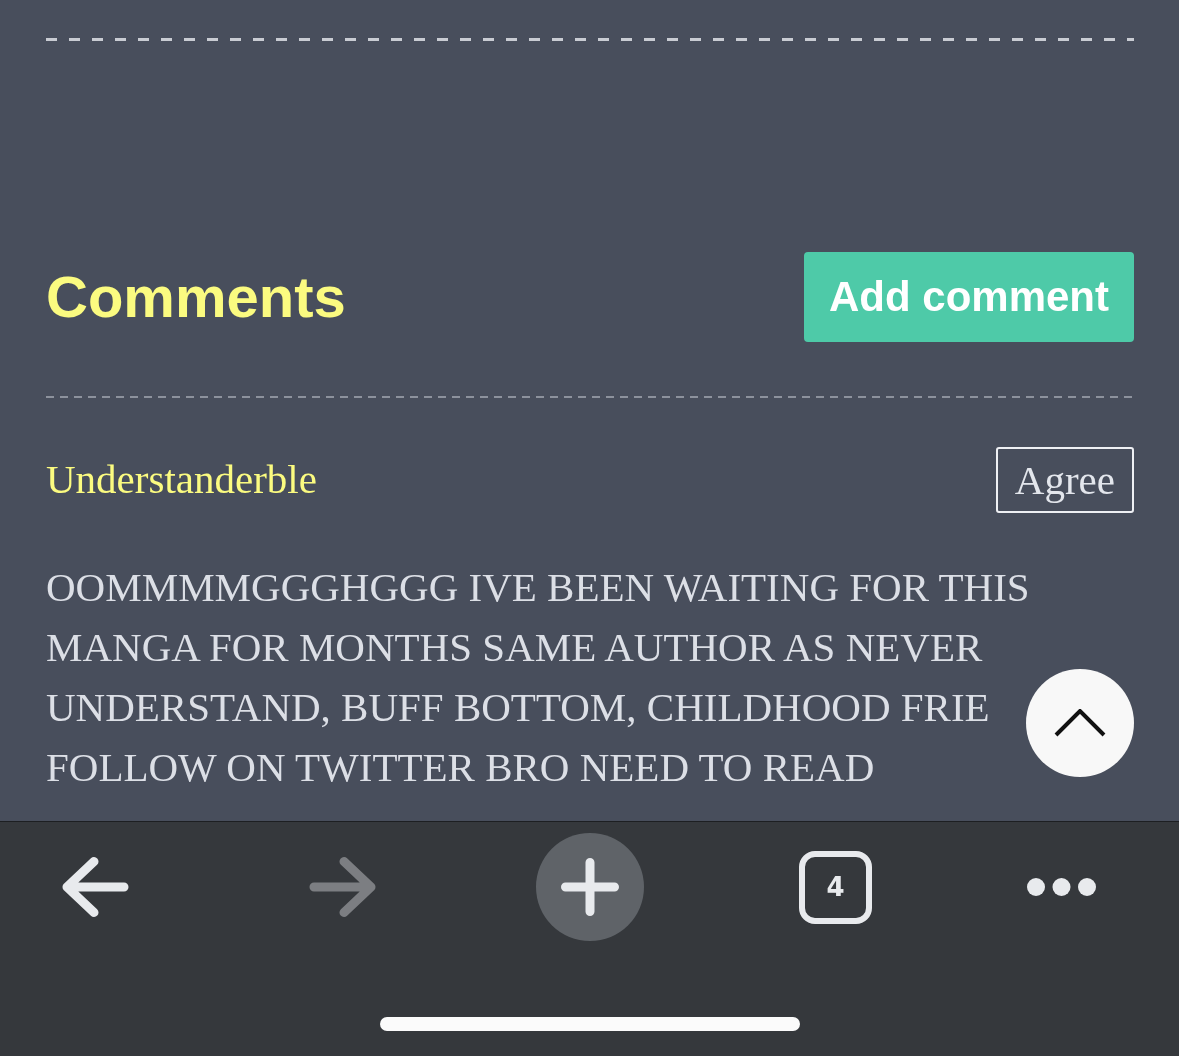  What do you see at coordinates (196, 297) in the screenshot?
I see `comments-heading: Comments` at bounding box center [196, 297].